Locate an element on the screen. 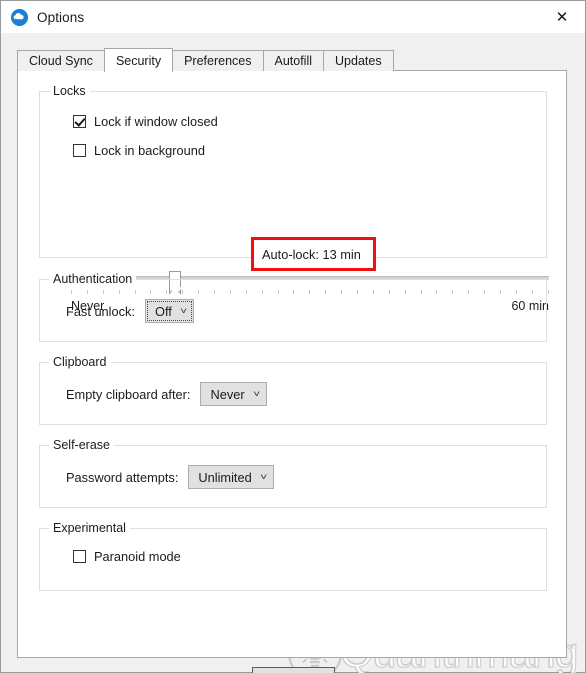 The image size is (586, 673). autolock-readout-highlight: Auto-lock: 13 min is located at coordinates (313, 254).